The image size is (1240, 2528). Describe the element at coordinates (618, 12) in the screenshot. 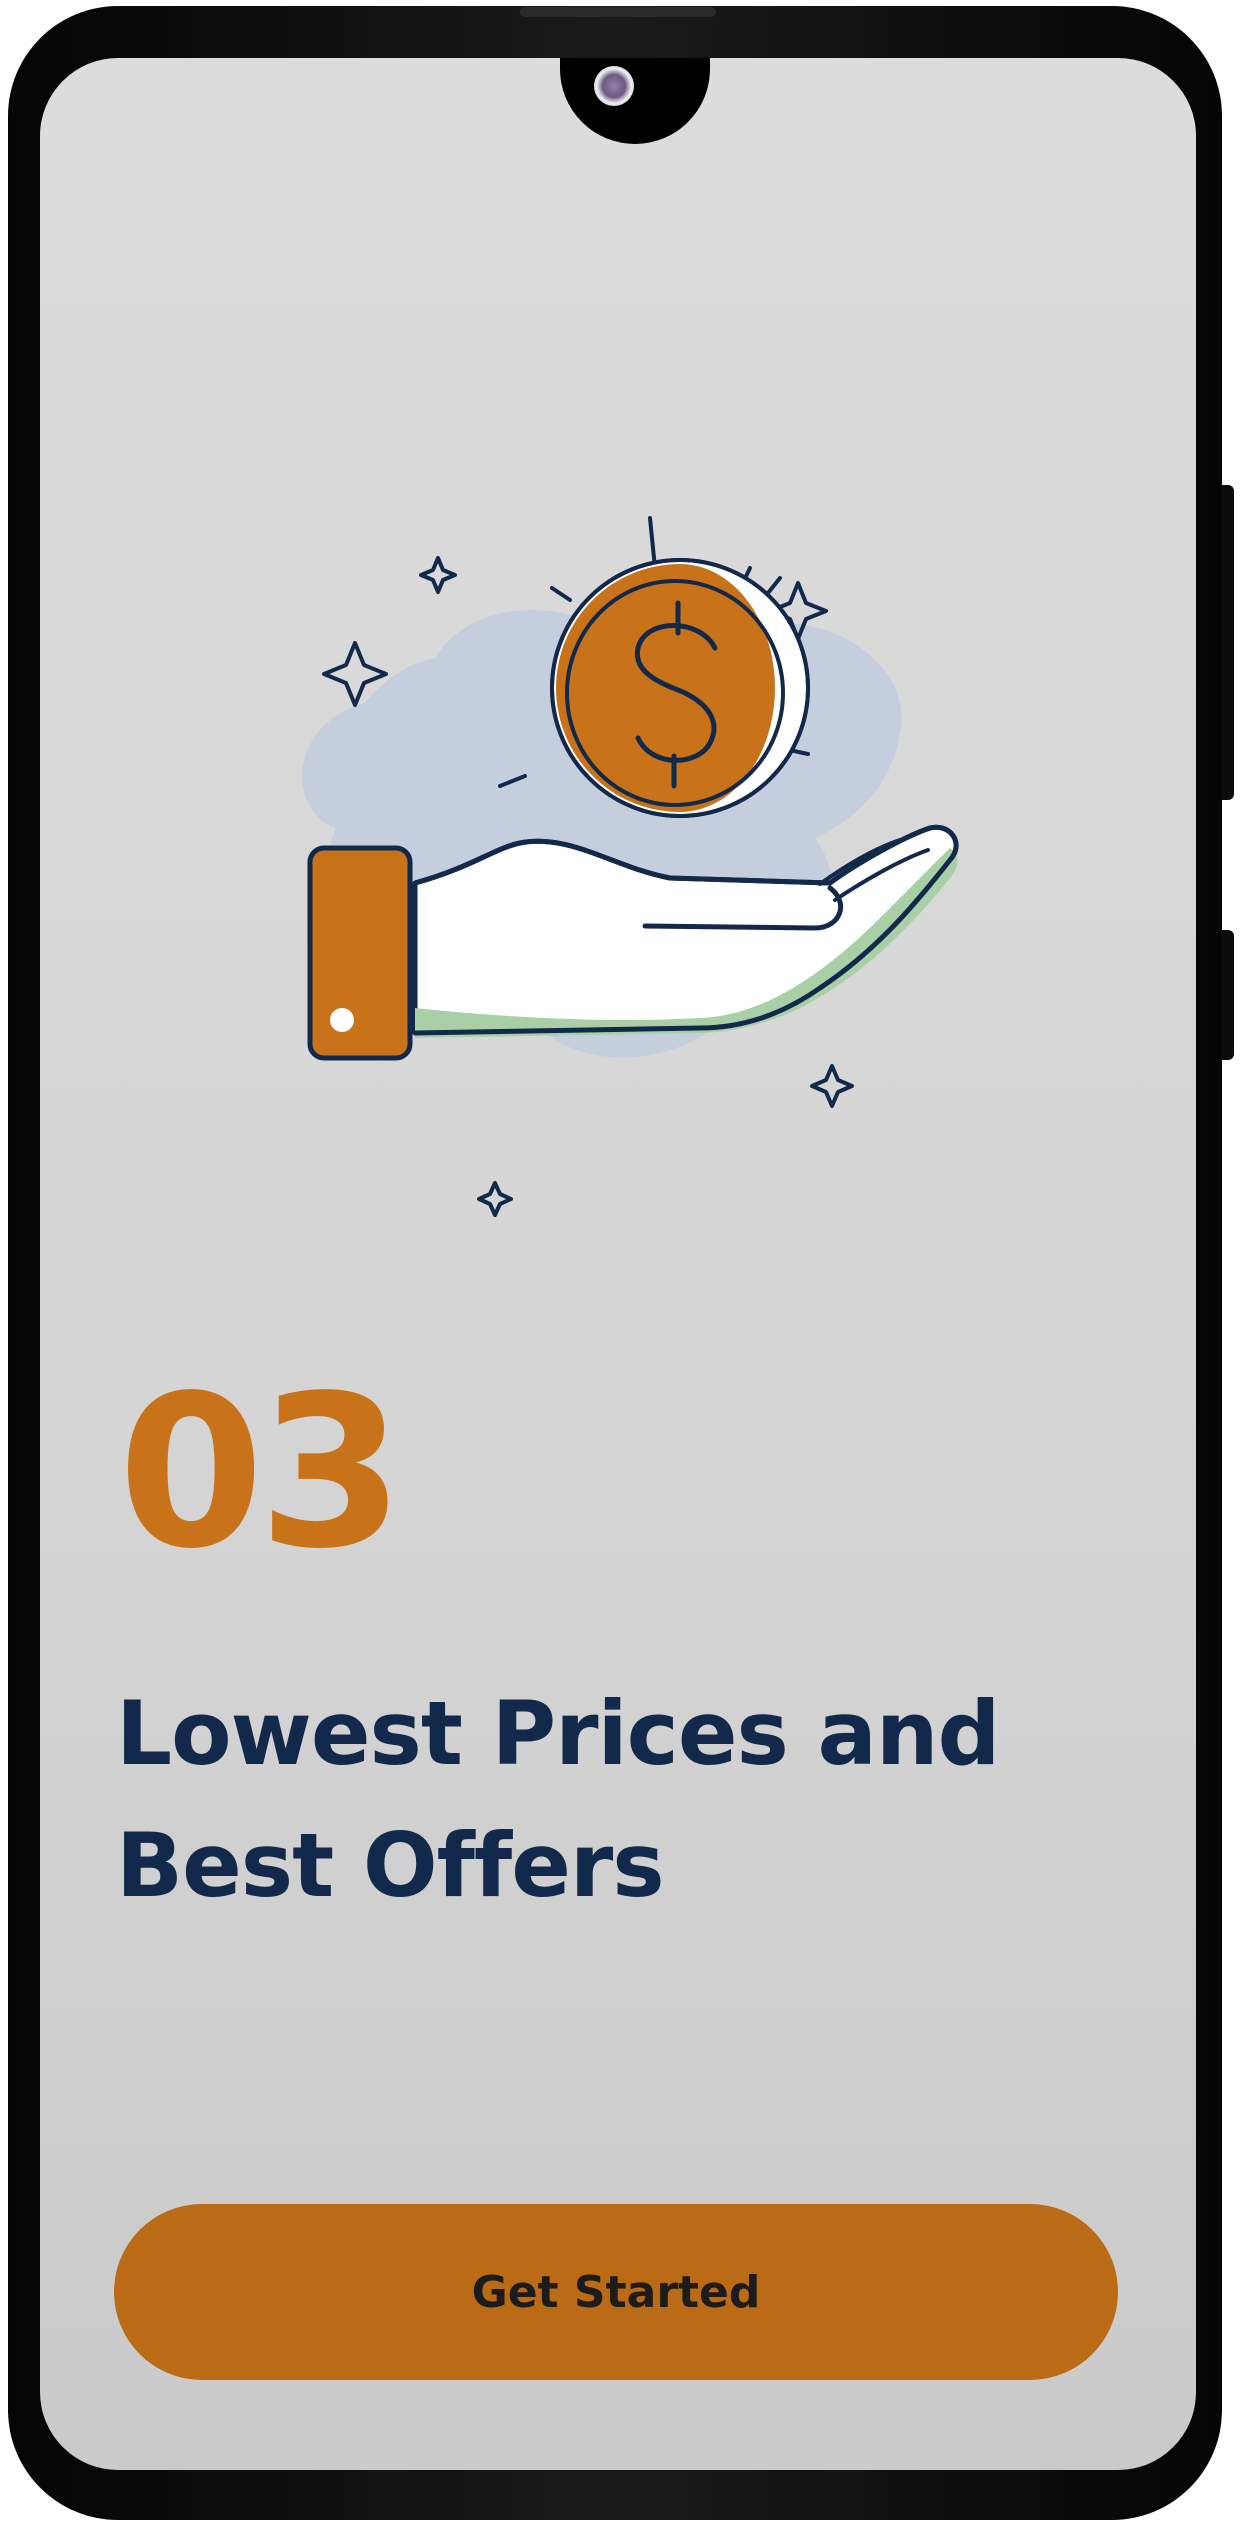

I see `earpiece` at that location.